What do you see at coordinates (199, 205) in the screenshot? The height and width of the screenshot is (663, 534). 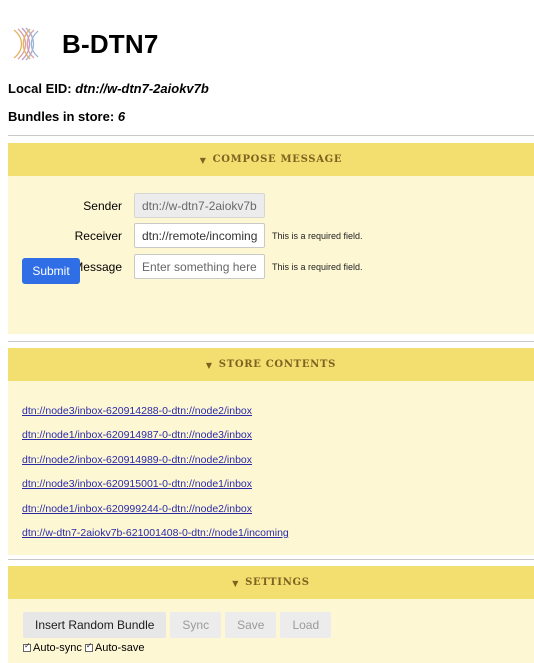 I see `sender-field` at bounding box center [199, 205].